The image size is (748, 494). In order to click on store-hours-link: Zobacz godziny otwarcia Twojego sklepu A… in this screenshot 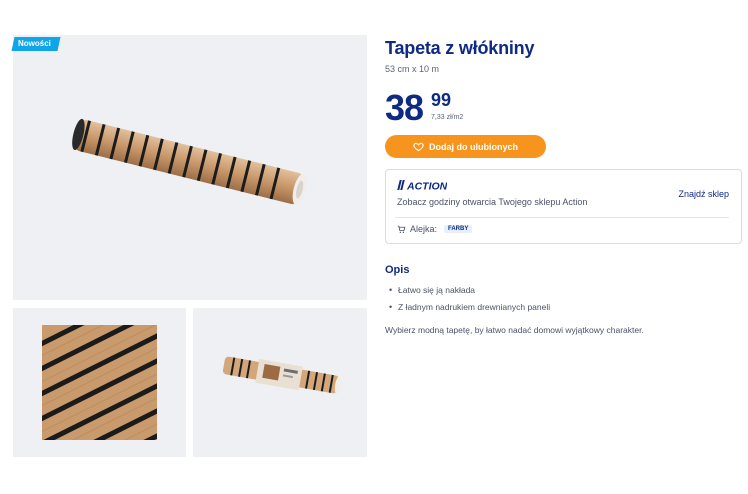, I will do `click(492, 202)`.